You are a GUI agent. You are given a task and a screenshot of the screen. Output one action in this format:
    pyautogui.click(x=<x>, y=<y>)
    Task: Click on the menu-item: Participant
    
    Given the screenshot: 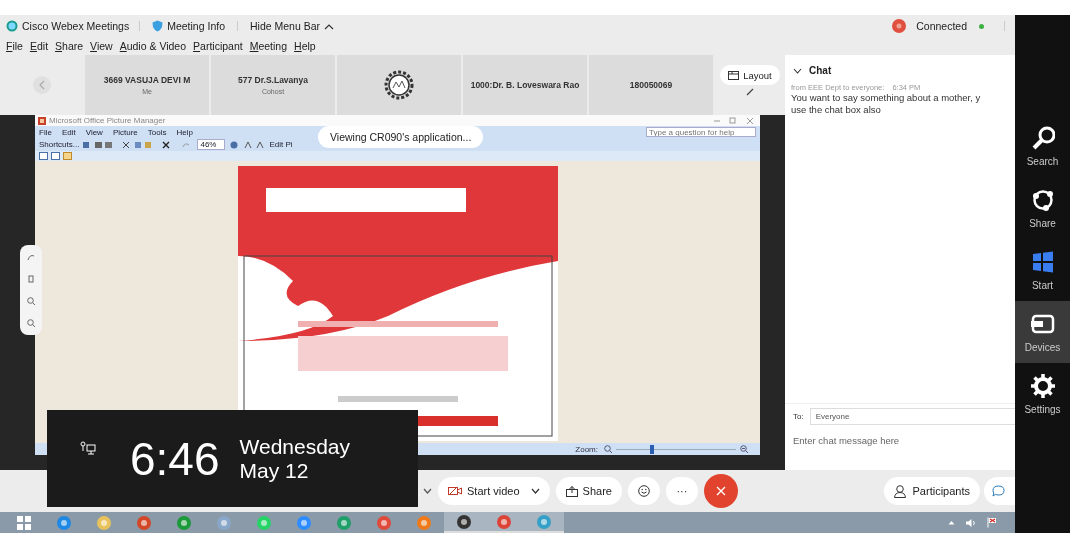 What is the action you would take?
    pyautogui.click(x=218, y=46)
    